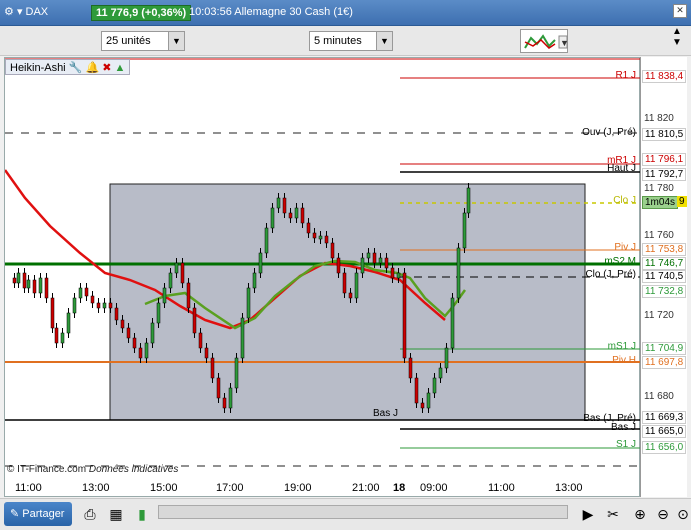  I want to click on period-select-value: 5 minutes, so click(338, 41).